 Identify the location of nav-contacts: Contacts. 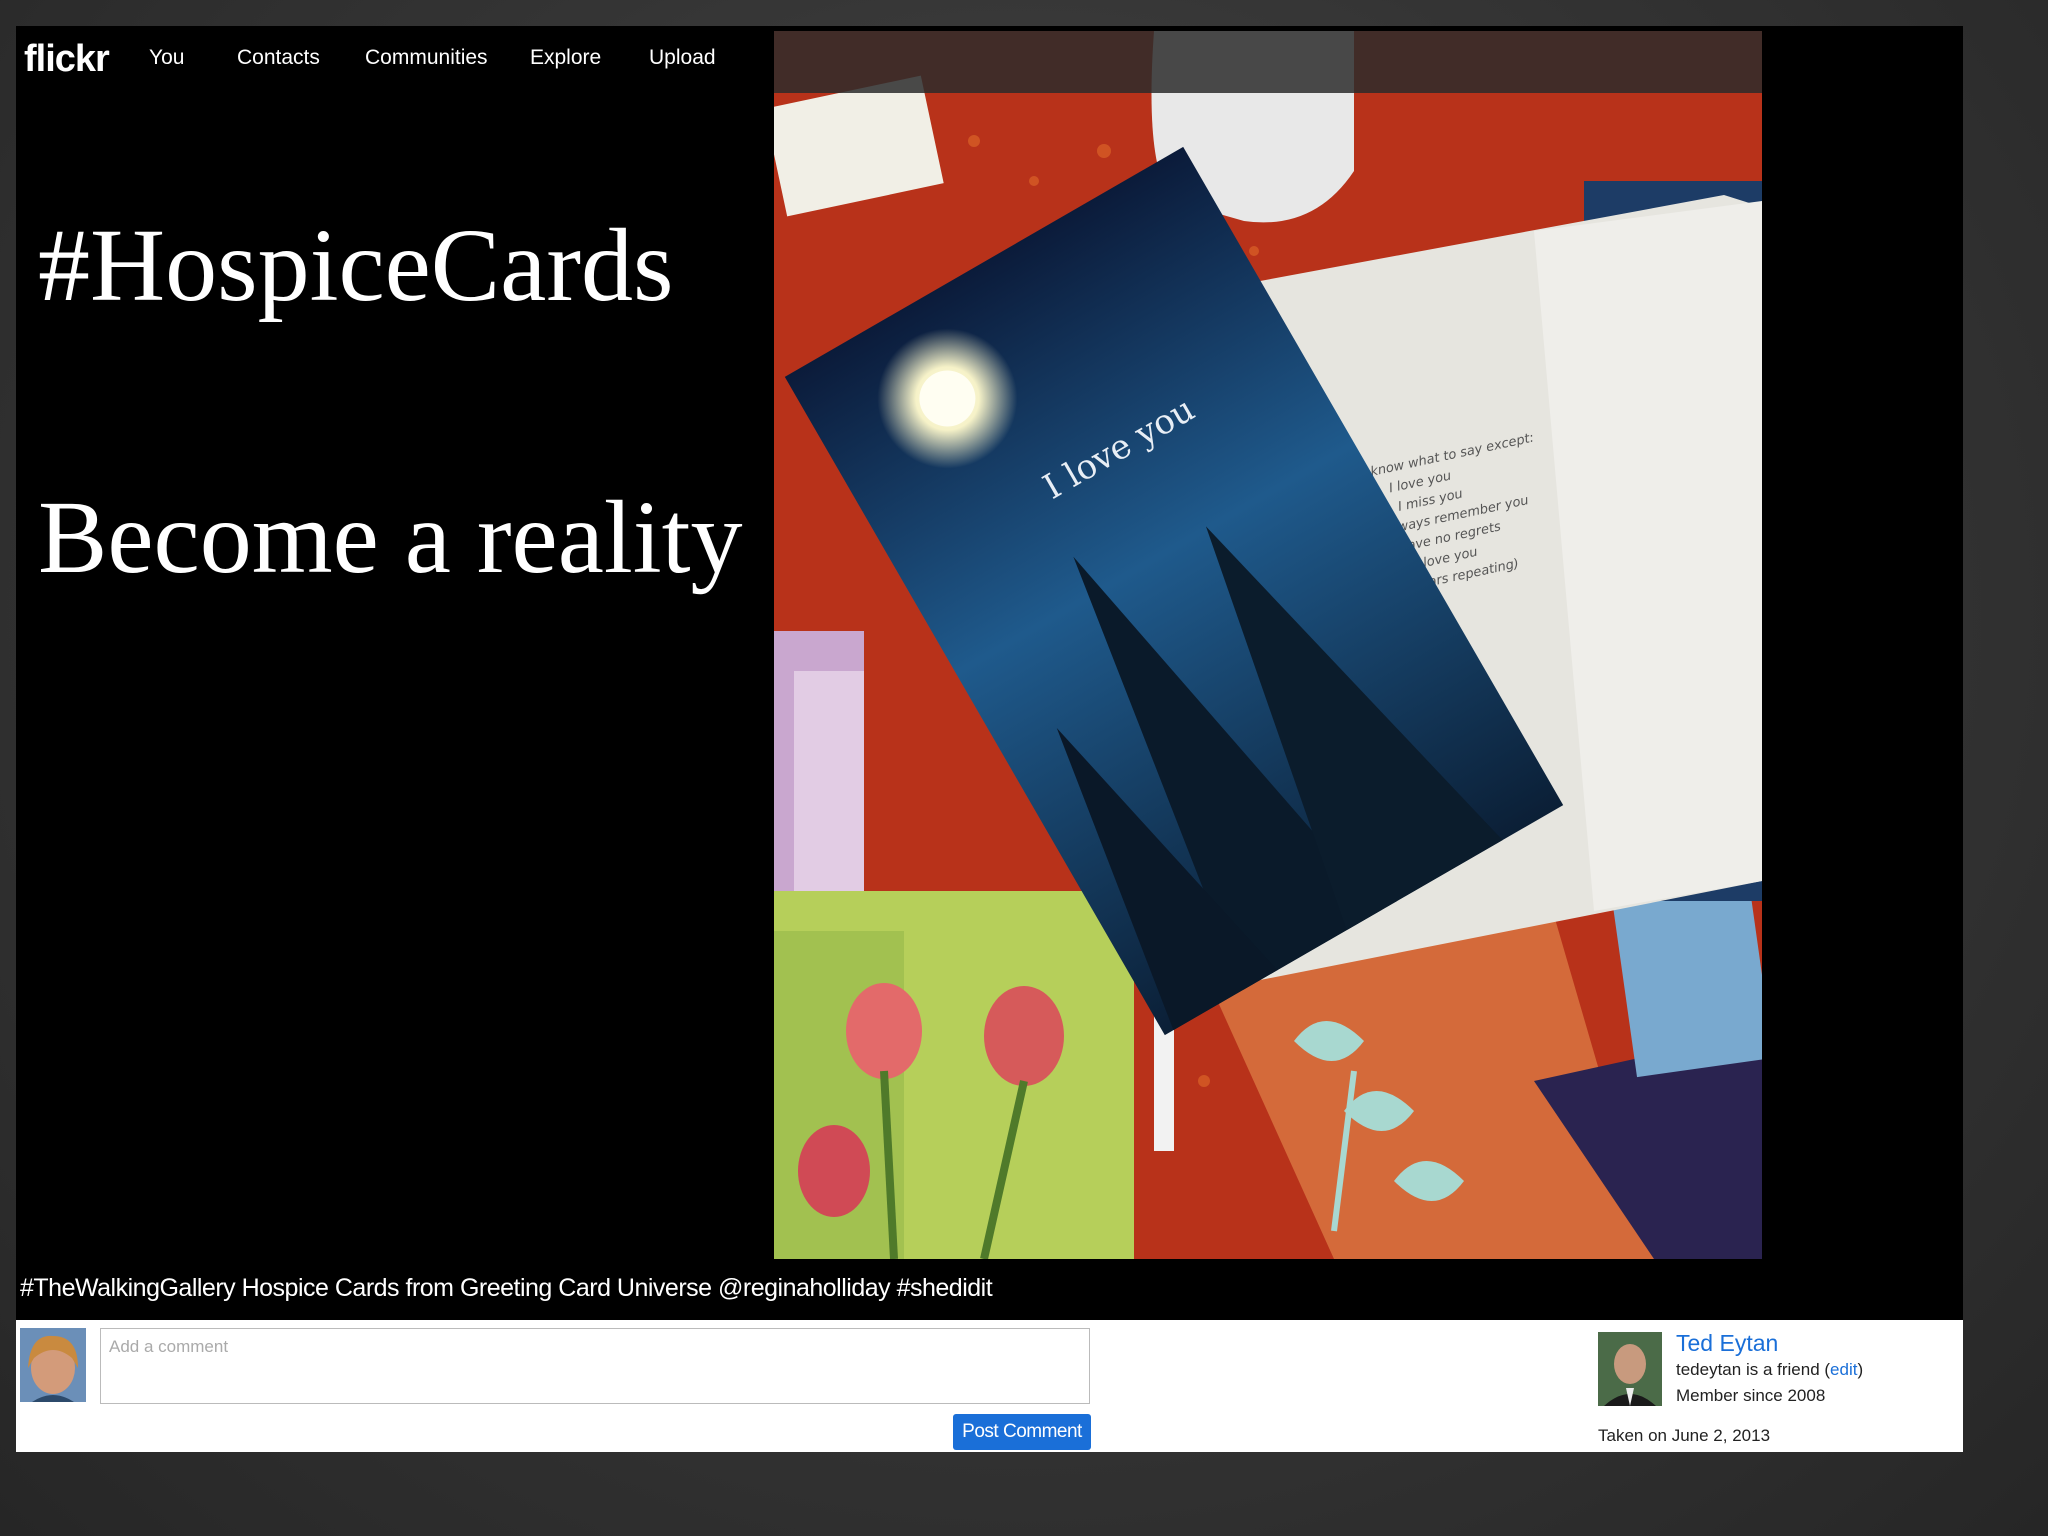
(278, 58).